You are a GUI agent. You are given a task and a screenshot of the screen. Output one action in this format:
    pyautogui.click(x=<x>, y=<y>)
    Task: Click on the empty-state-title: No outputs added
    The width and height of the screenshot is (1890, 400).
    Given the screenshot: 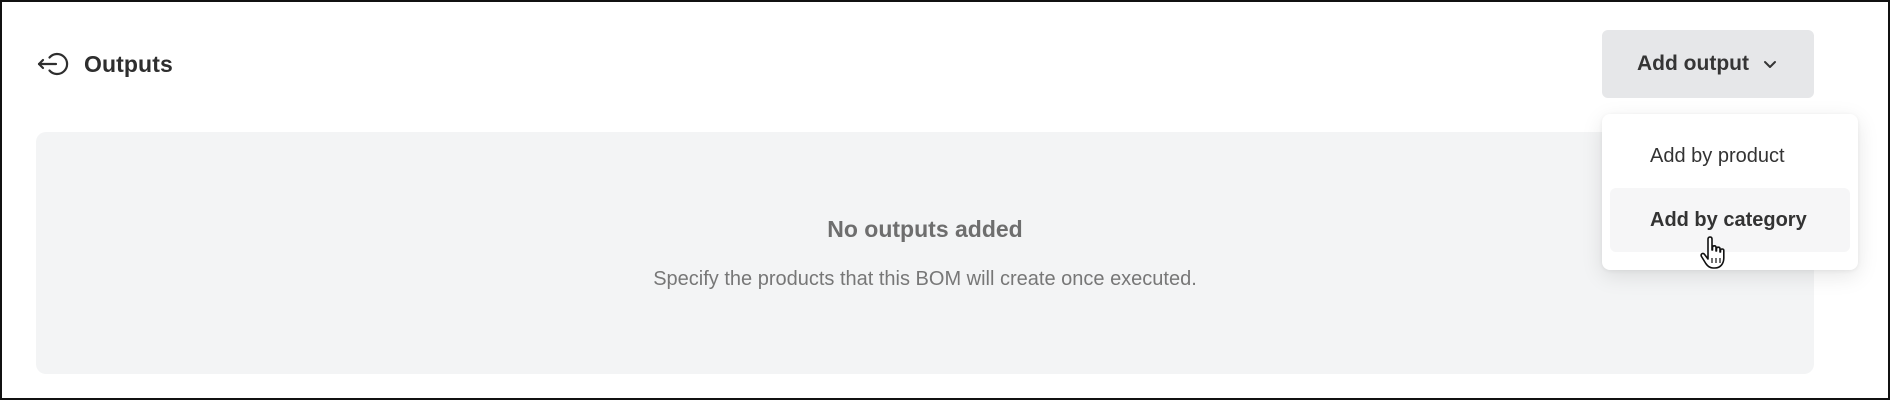 What is the action you would take?
    pyautogui.click(x=925, y=229)
    